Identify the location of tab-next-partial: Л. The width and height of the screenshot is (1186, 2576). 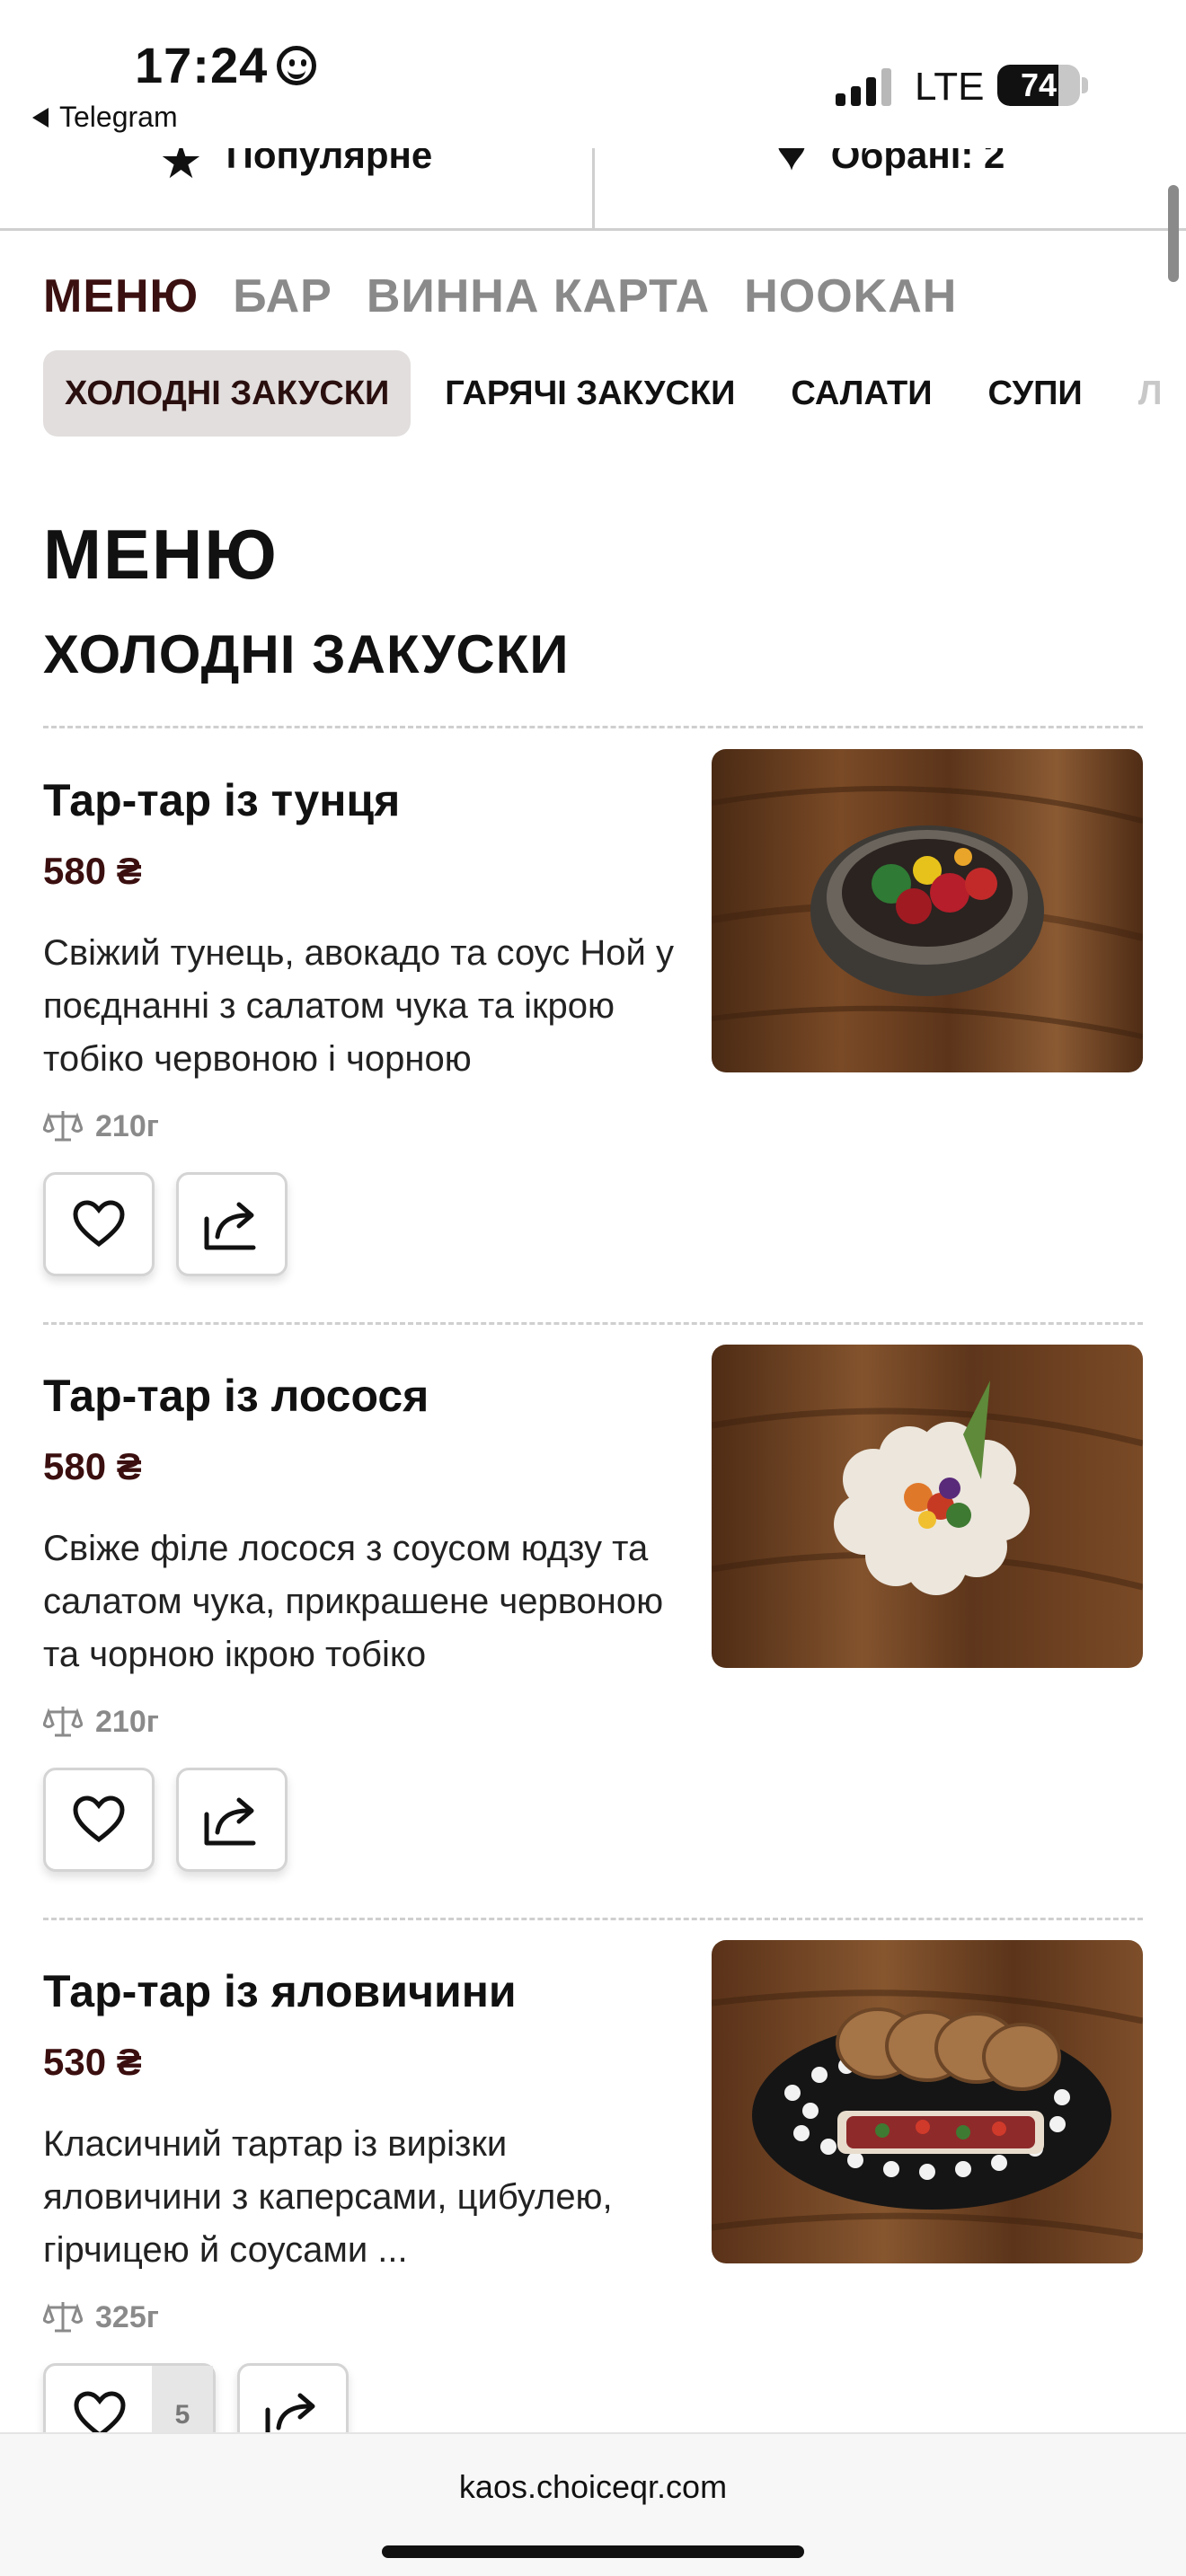
(1150, 393).